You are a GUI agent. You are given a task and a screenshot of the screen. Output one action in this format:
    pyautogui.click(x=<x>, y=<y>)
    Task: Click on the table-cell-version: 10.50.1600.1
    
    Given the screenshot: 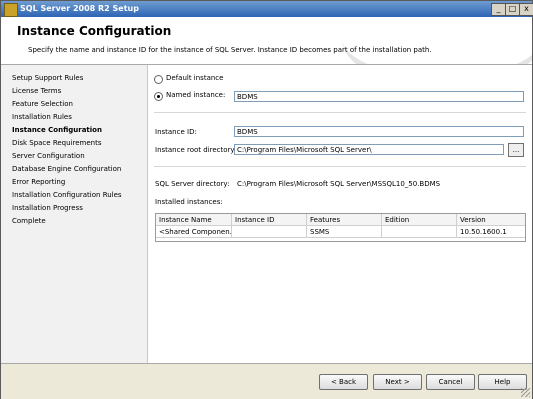 What is the action you would take?
    pyautogui.click(x=491, y=232)
    